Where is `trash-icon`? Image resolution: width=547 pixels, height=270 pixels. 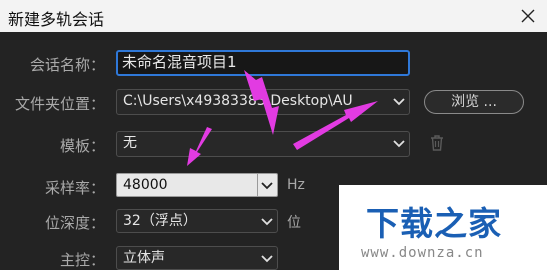 trash-icon is located at coordinates (437, 143).